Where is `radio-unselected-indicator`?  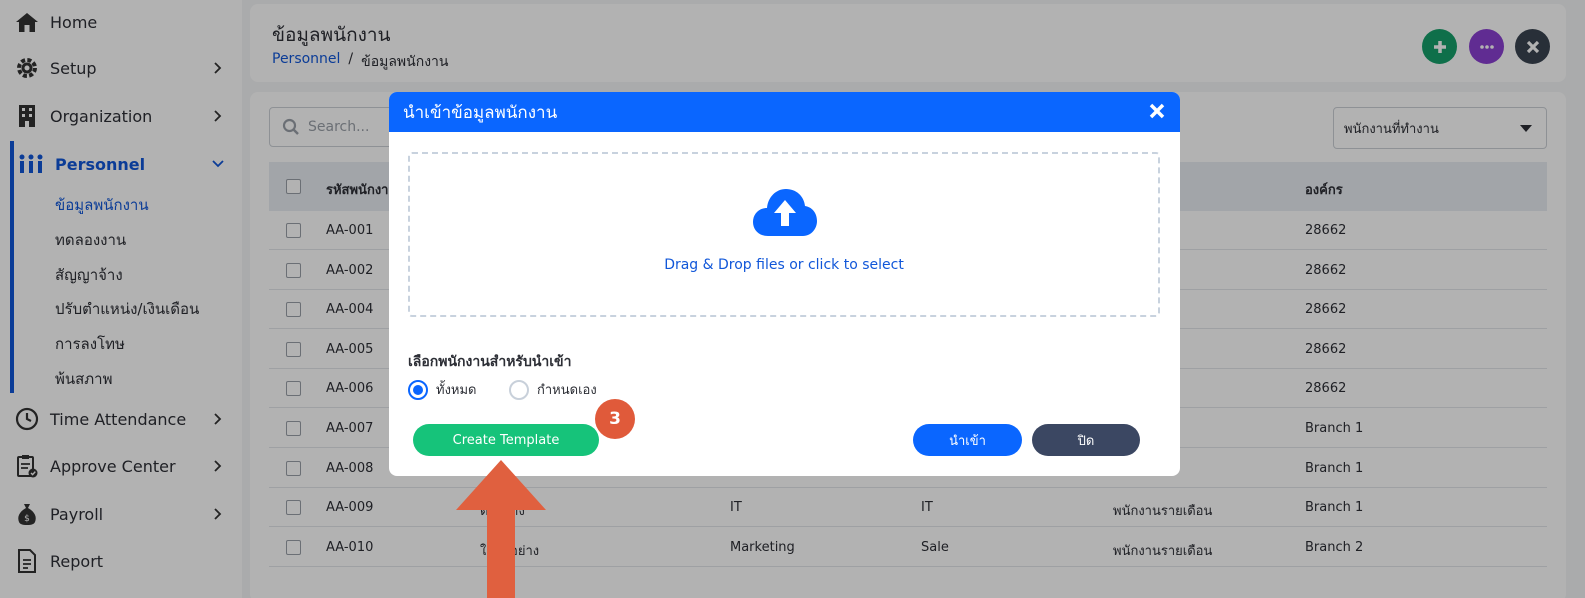
radio-unselected-indicator is located at coordinates (519, 389).